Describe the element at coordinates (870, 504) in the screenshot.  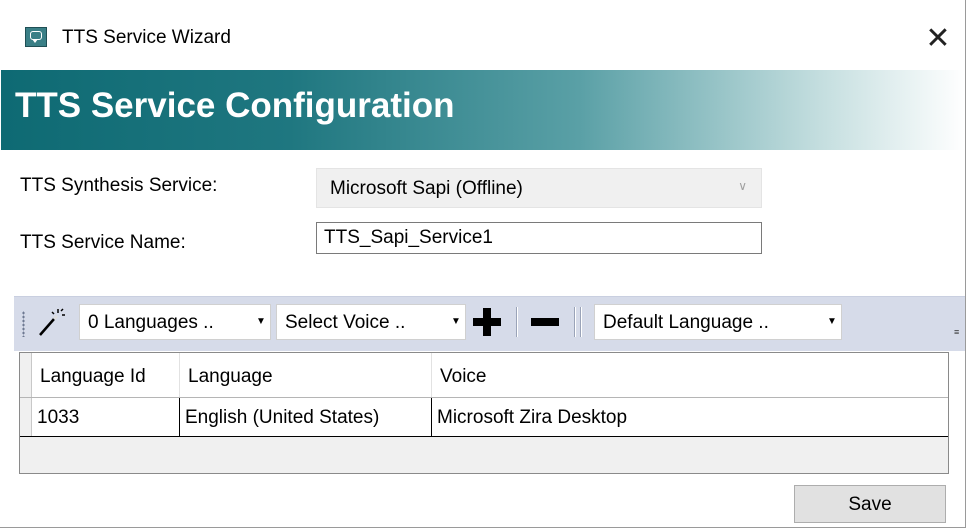
I see `save-button: Save` at that location.